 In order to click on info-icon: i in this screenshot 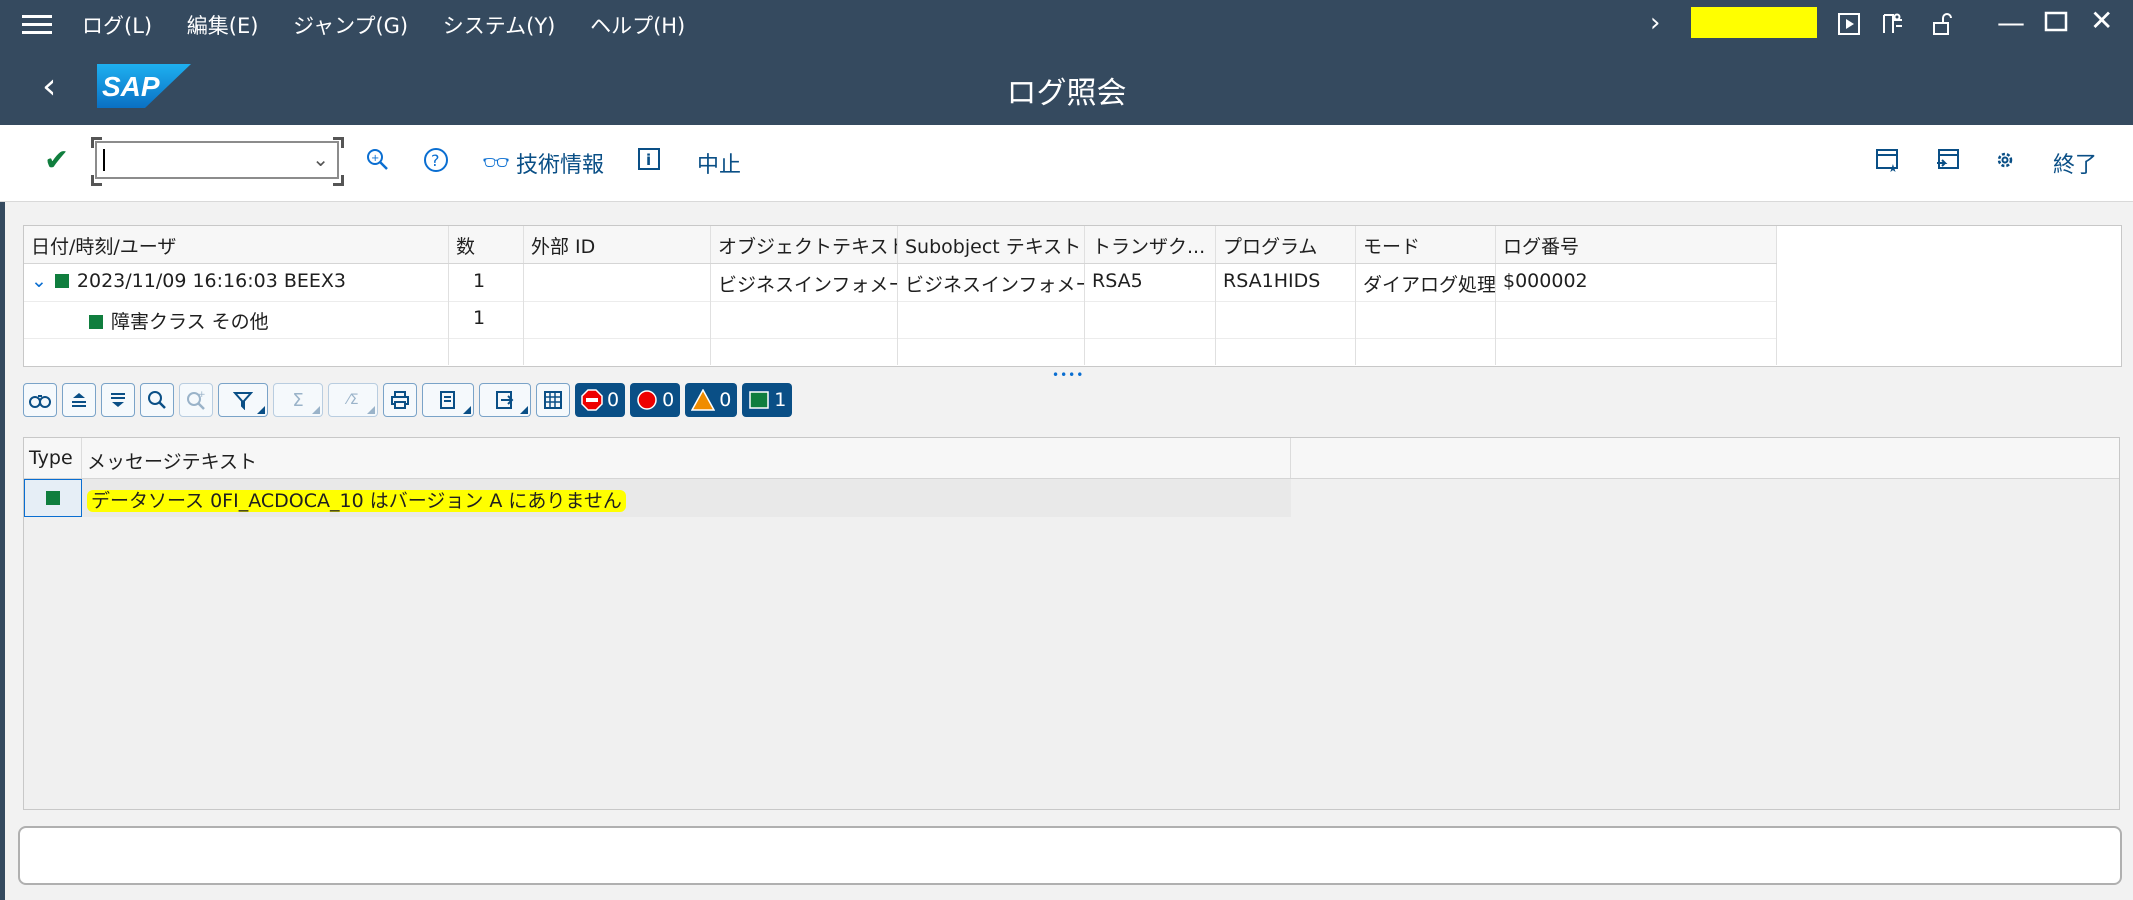, I will do `click(649, 159)`.